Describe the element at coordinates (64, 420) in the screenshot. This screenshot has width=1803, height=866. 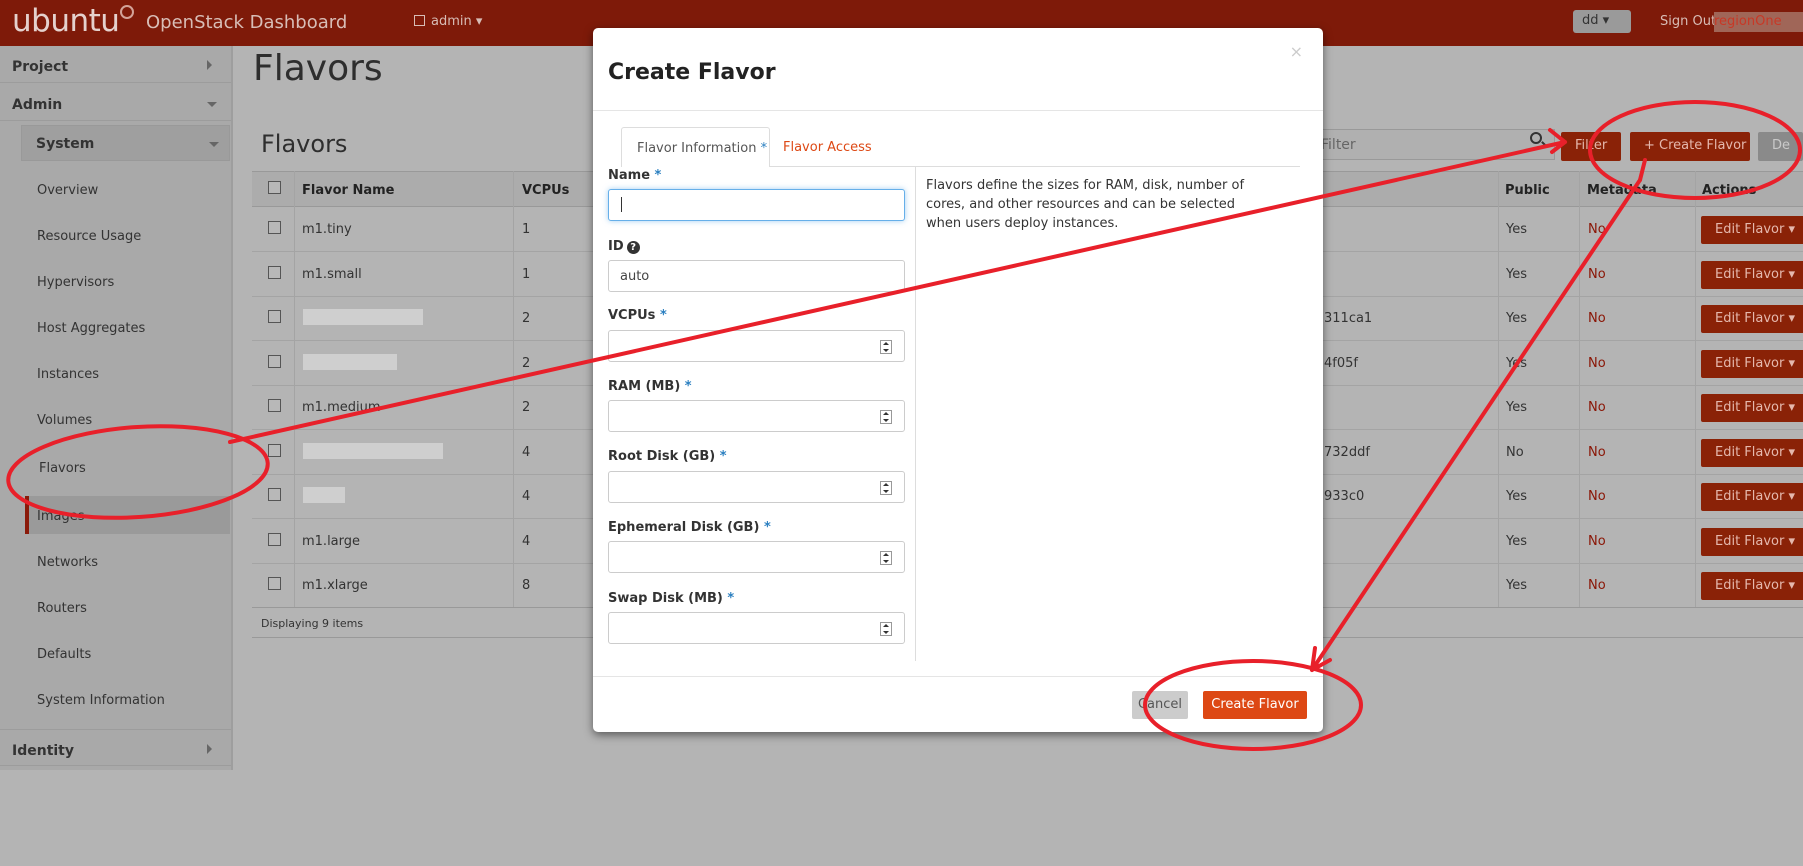
I see `sidebar-item-volumes: Volumes` at that location.